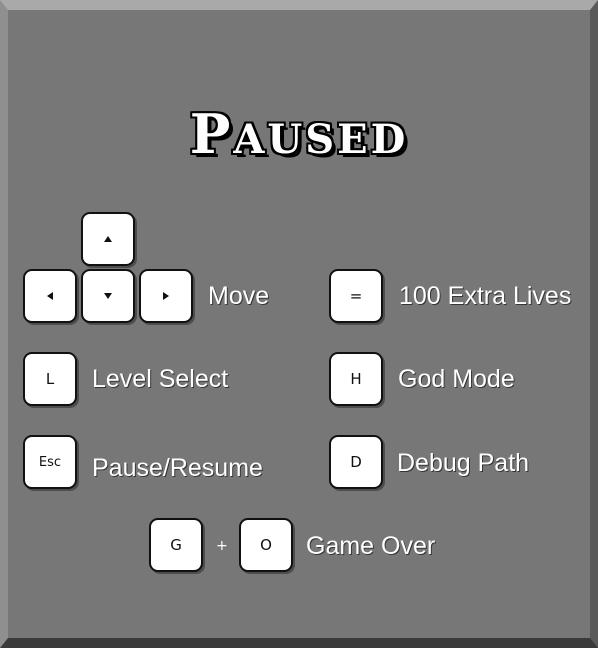 The image size is (598, 648). I want to click on g-key: G, so click(176, 545).